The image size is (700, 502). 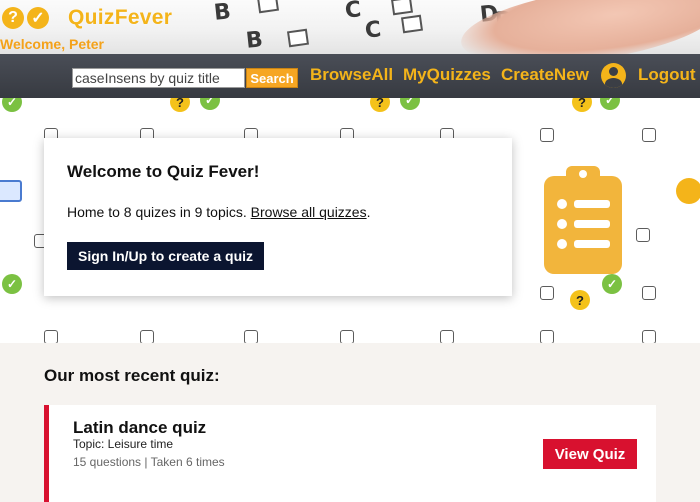 What do you see at coordinates (447, 75) in the screenshot?
I see `nav-my-quizzes: MyQuizzes` at bounding box center [447, 75].